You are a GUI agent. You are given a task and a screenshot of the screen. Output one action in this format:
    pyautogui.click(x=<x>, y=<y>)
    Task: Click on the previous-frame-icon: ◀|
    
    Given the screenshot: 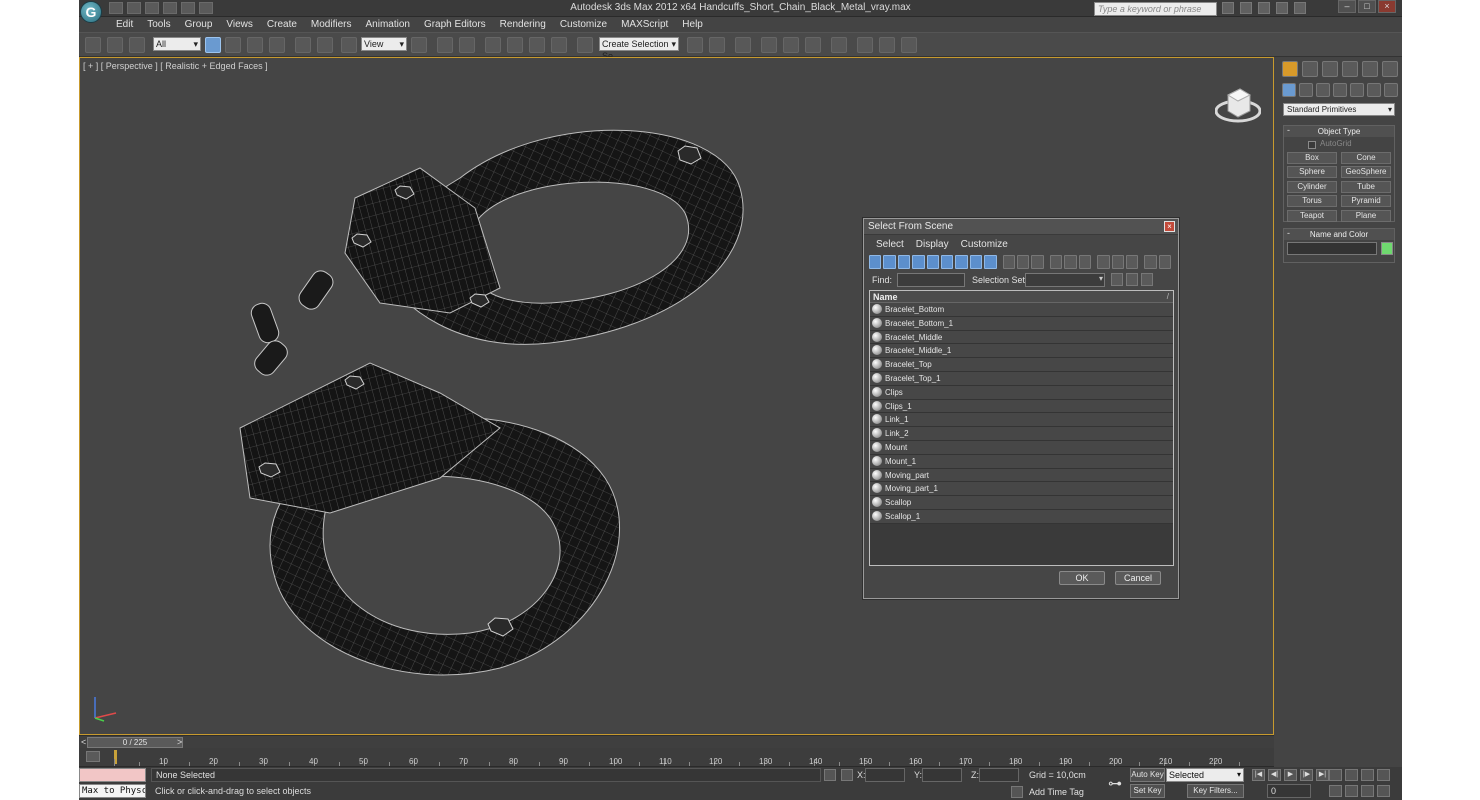 What is the action you would take?
    pyautogui.click(x=1274, y=775)
    